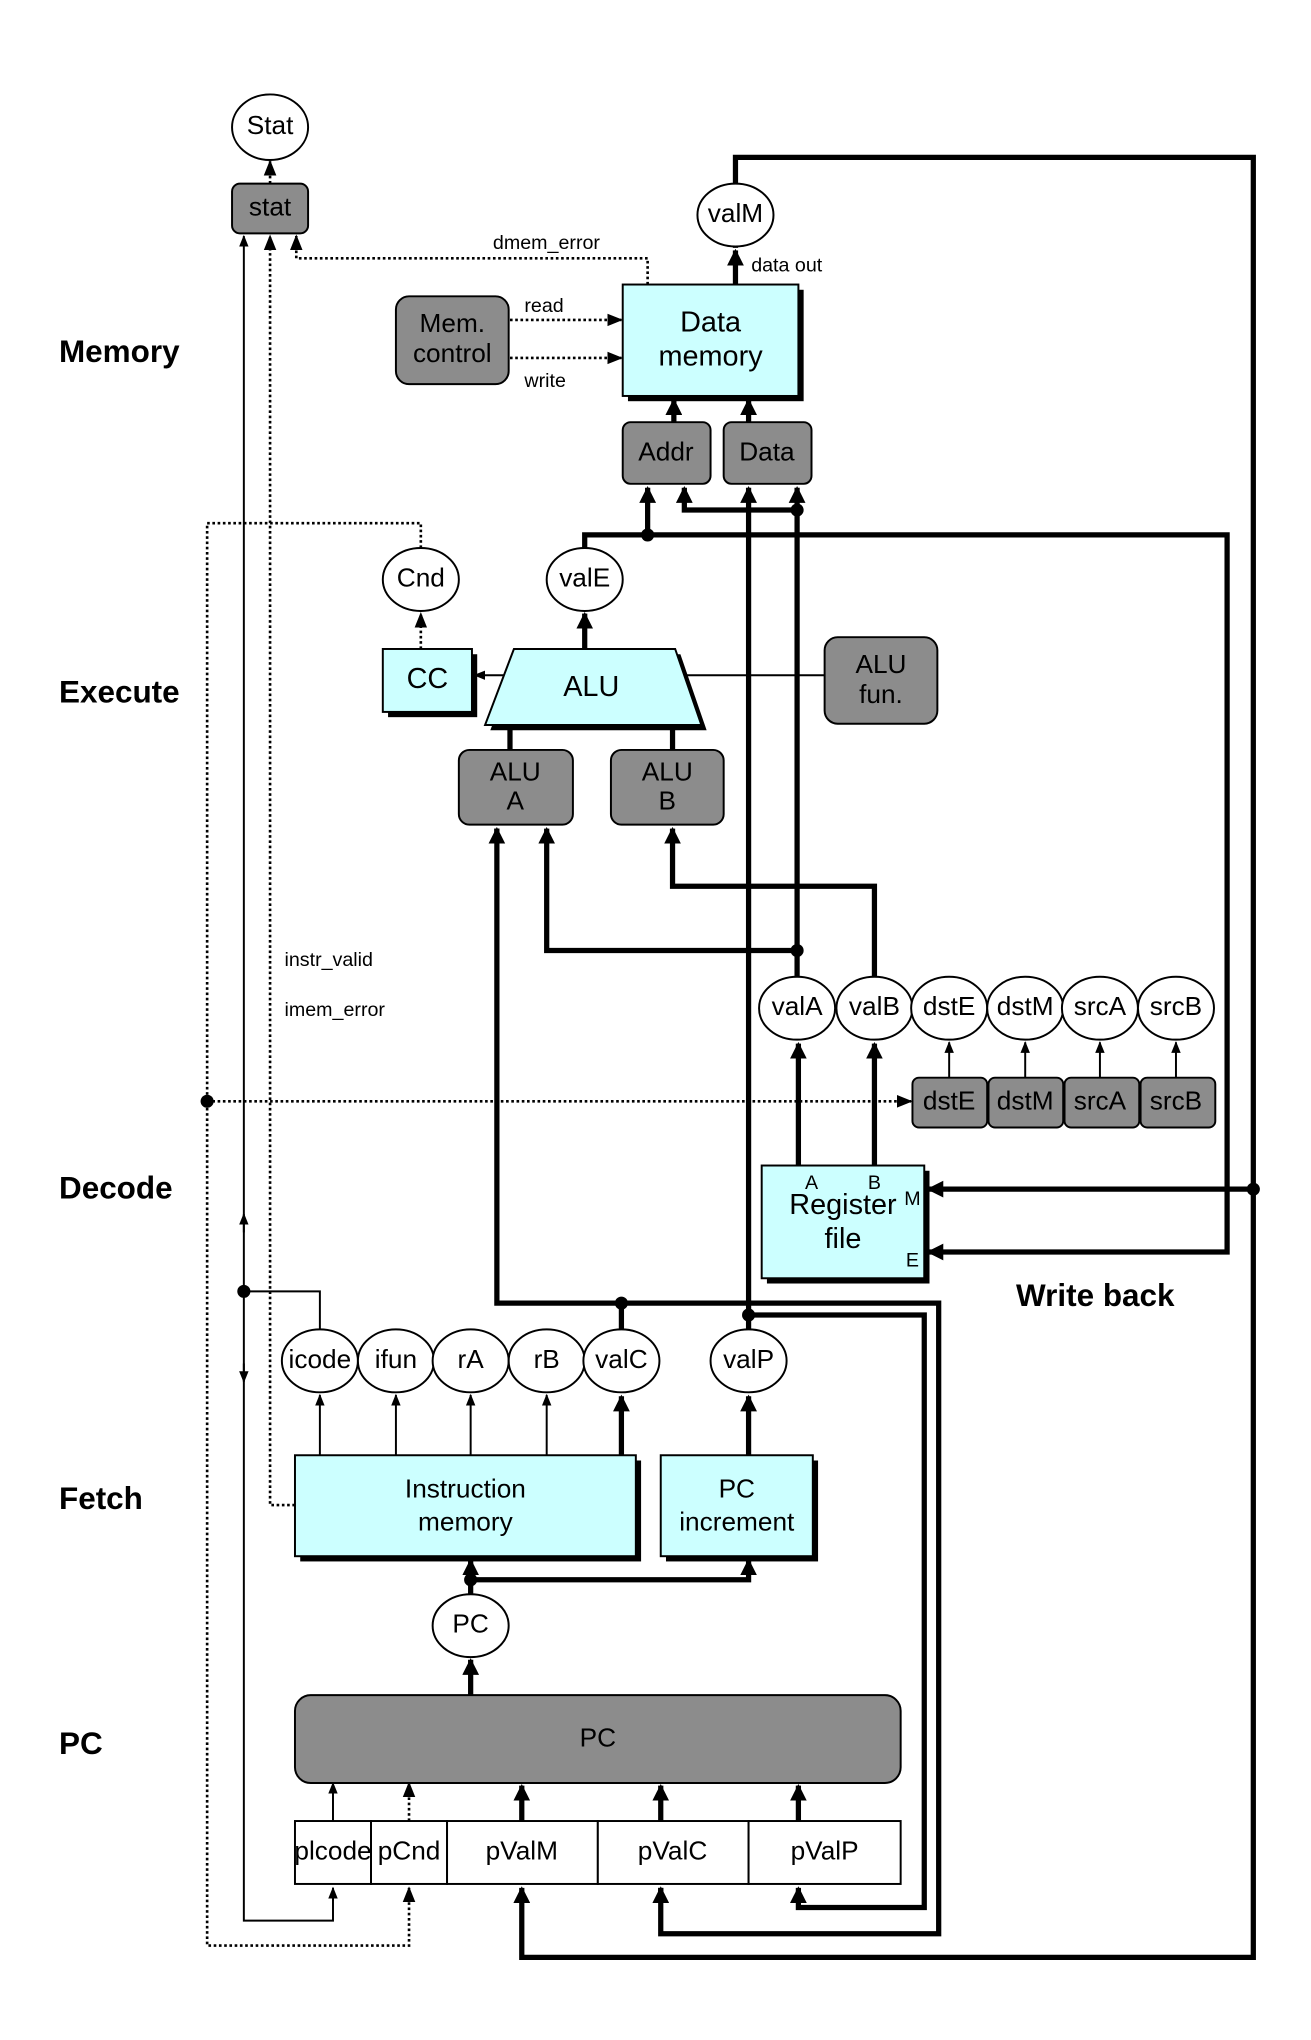  What do you see at coordinates (546, 243) in the screenshot?
I see `dmem-error-label: dmem_error` at bounding box center [546, 243].